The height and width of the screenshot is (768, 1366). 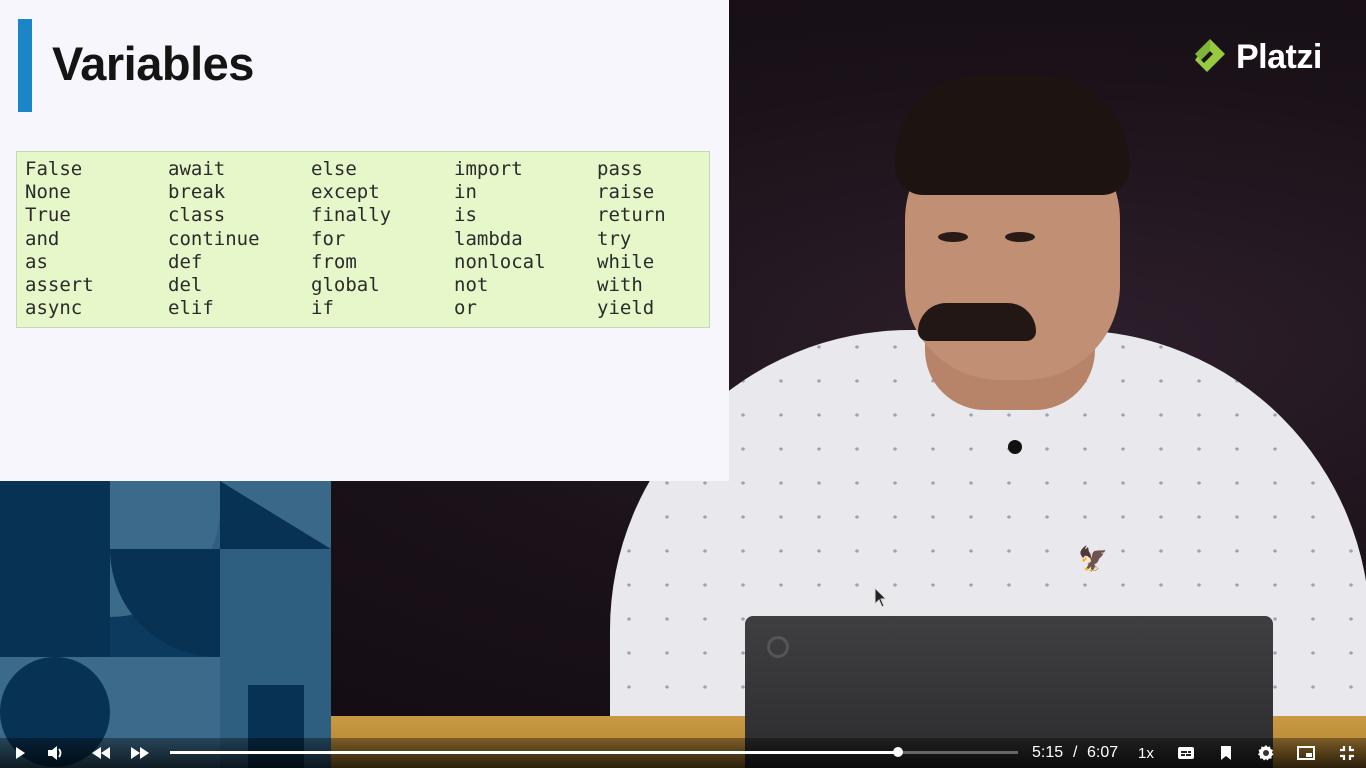 What do you see at coordinates (334, 261) in the screenshot?
I see `keyword-cell: from` at bounding box center [334, 261].